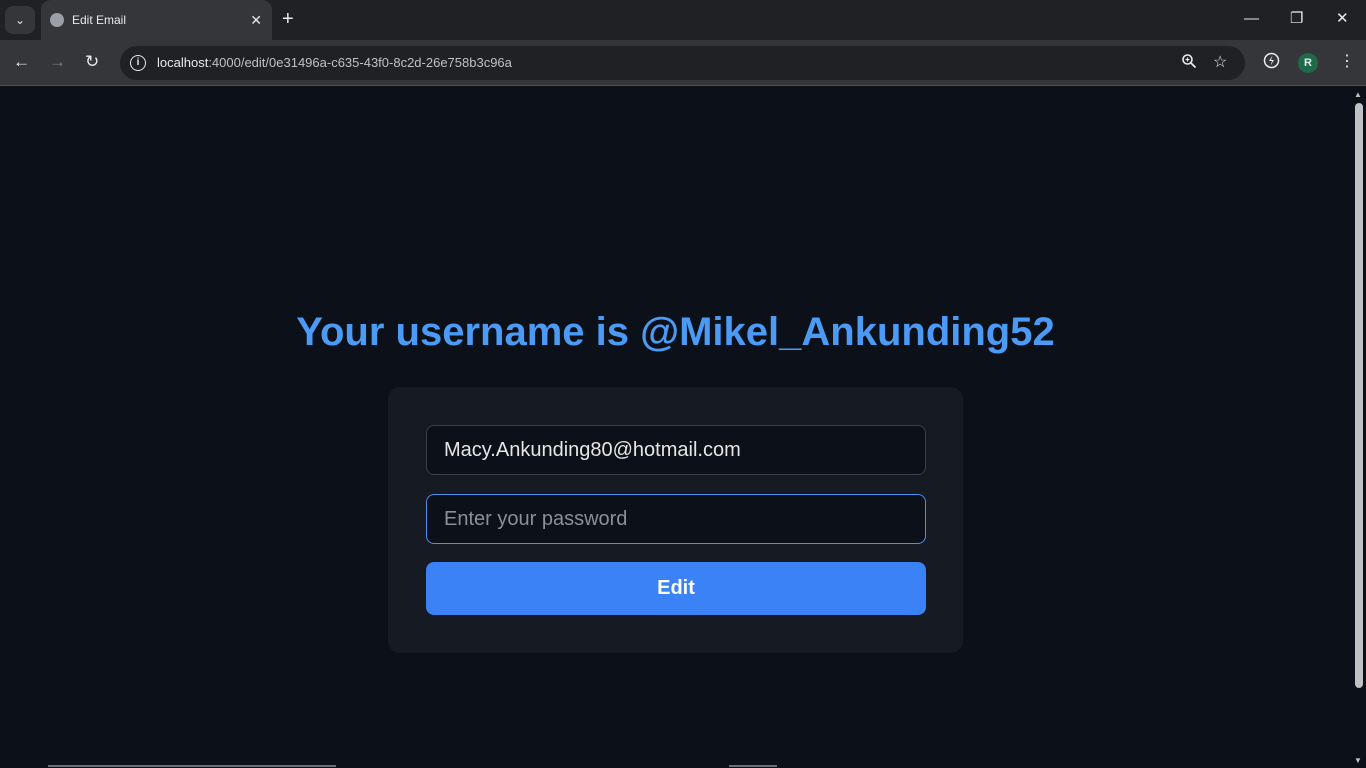  I want to click on edit-button: Edit, so click(676, 588).